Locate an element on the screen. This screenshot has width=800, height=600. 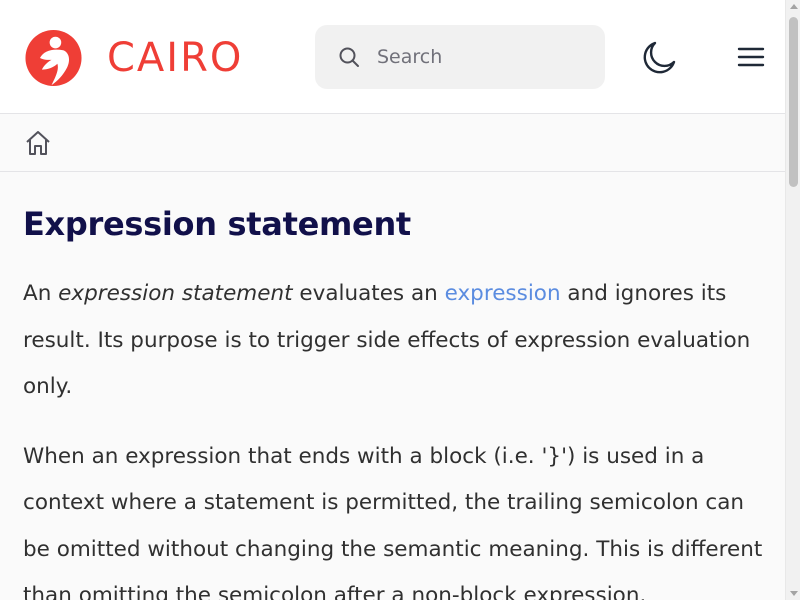
text-span: evaluates an is located at coordinates (368, 293).